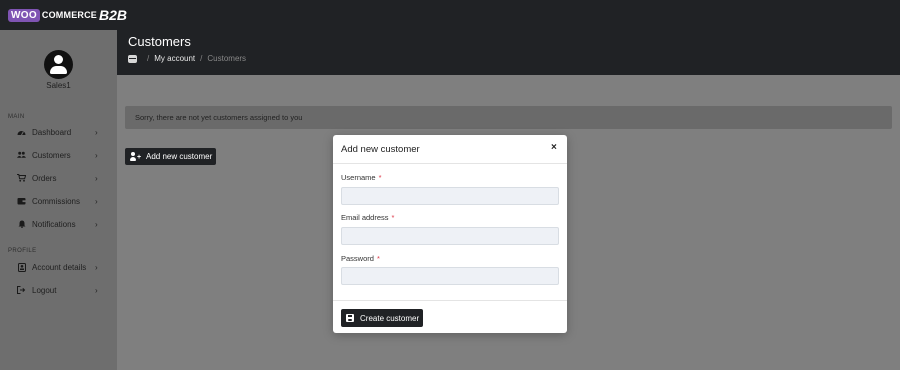  I want to click on sidebar-item-dashboard: Dashboard ›, so click(58, 132).